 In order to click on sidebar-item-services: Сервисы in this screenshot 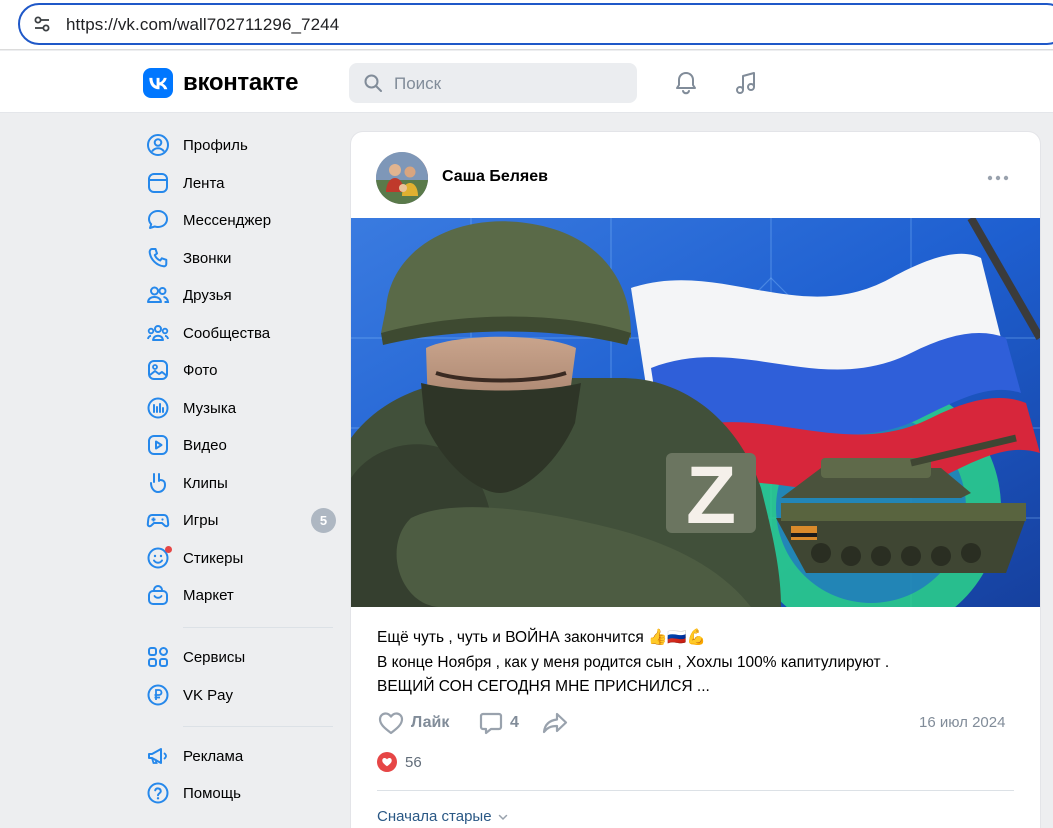, I will do `click(240, 657)`.